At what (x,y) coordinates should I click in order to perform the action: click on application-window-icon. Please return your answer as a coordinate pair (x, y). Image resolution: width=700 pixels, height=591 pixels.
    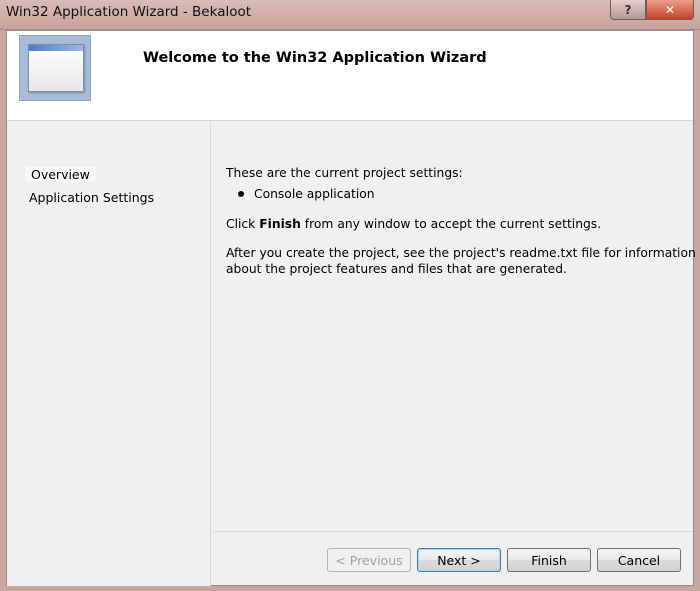
    Looking at the image, I should click on (55, 68).